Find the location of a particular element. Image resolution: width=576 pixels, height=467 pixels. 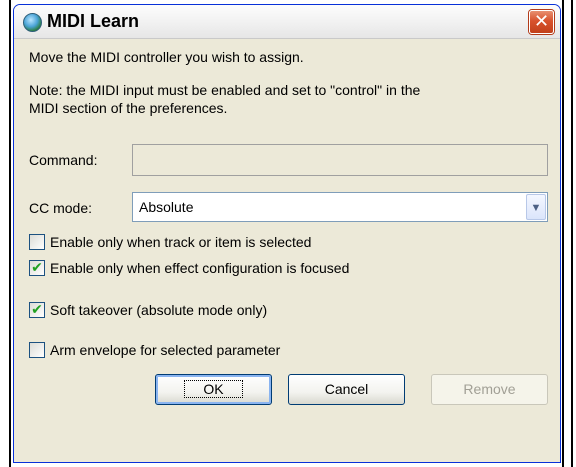

checkbox-arm-envelope is located at coordinates (37, 350).